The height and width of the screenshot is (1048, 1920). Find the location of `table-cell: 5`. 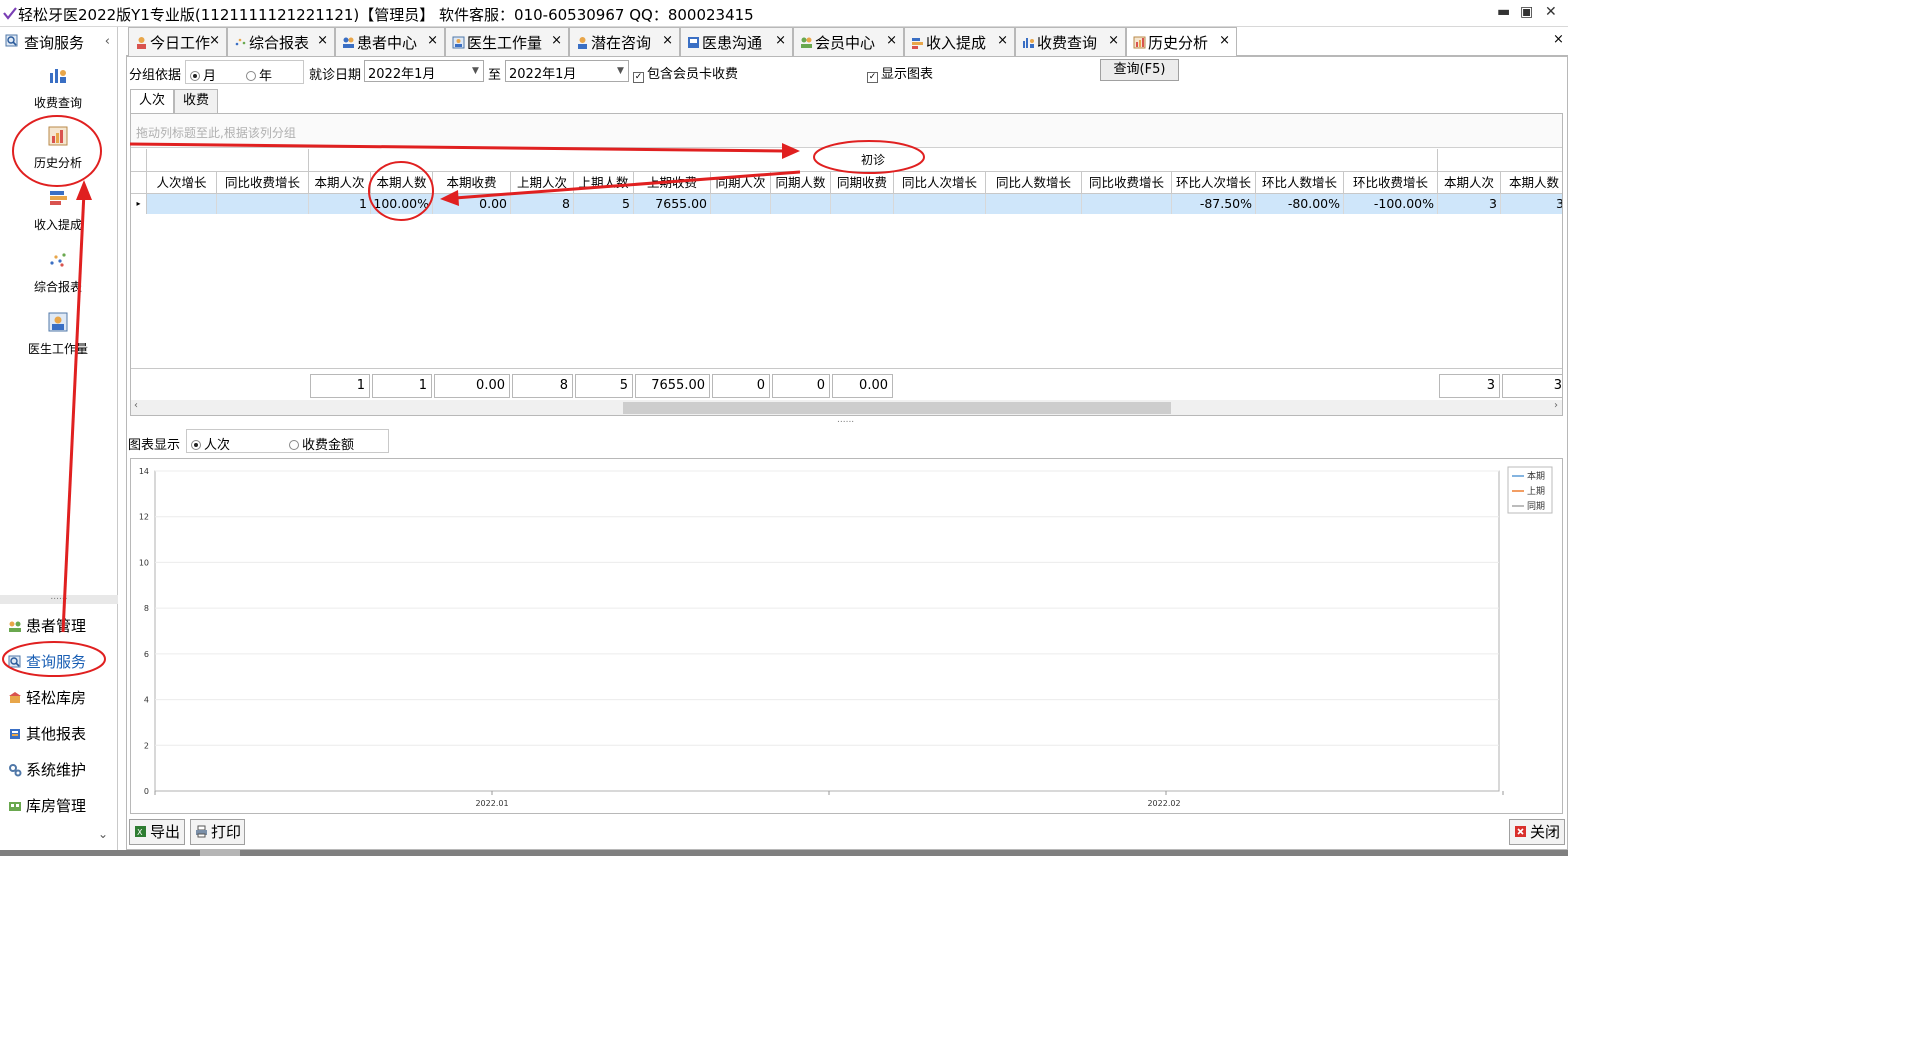

table-cell: 5 is located at coordinates (604, 204).